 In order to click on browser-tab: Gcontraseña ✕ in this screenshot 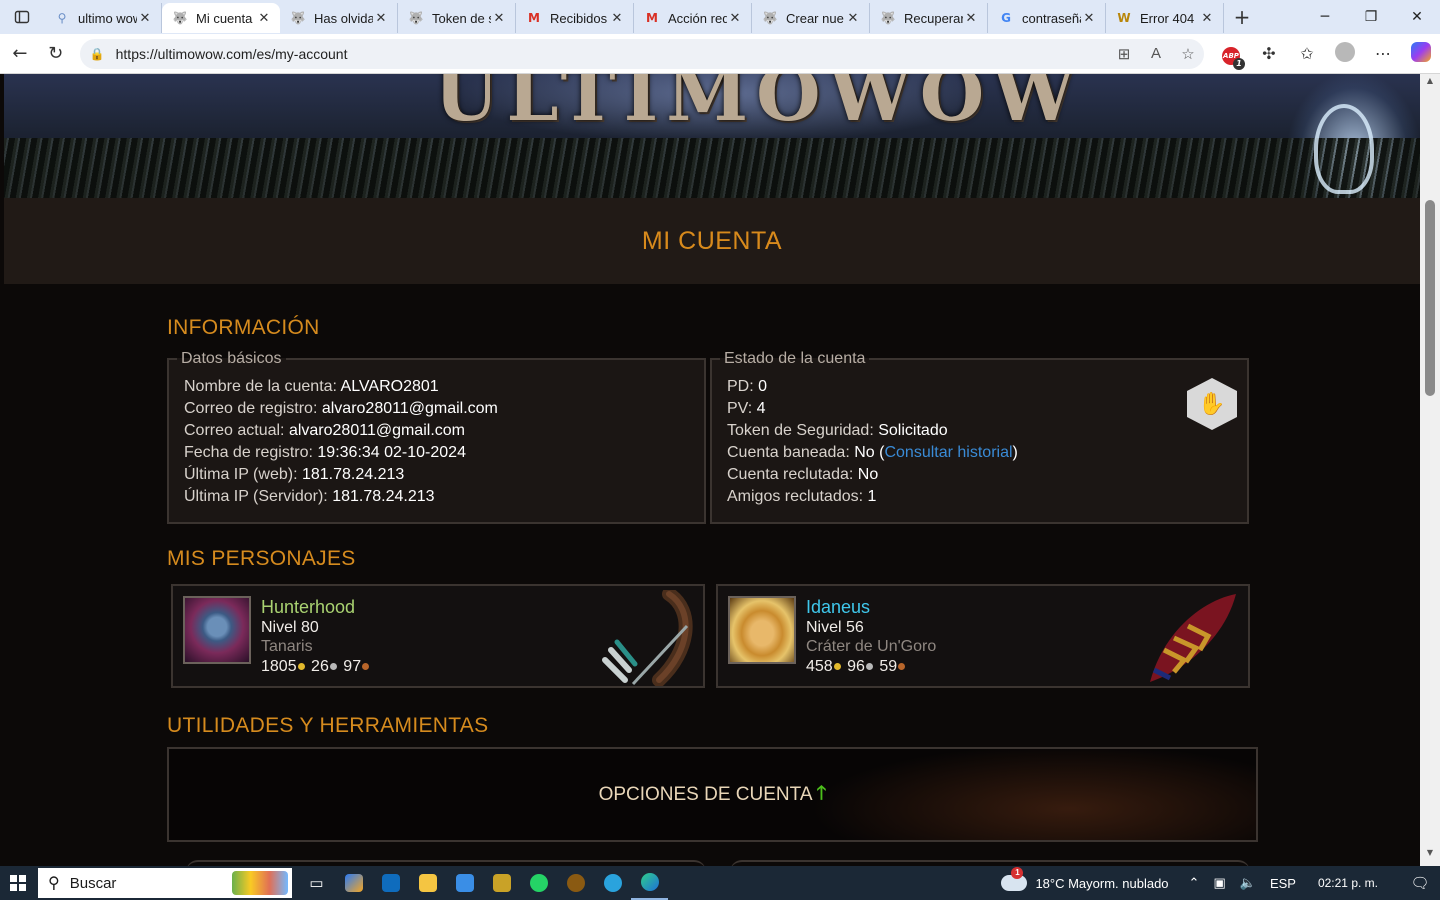, I will do `click(1047, 18)`.